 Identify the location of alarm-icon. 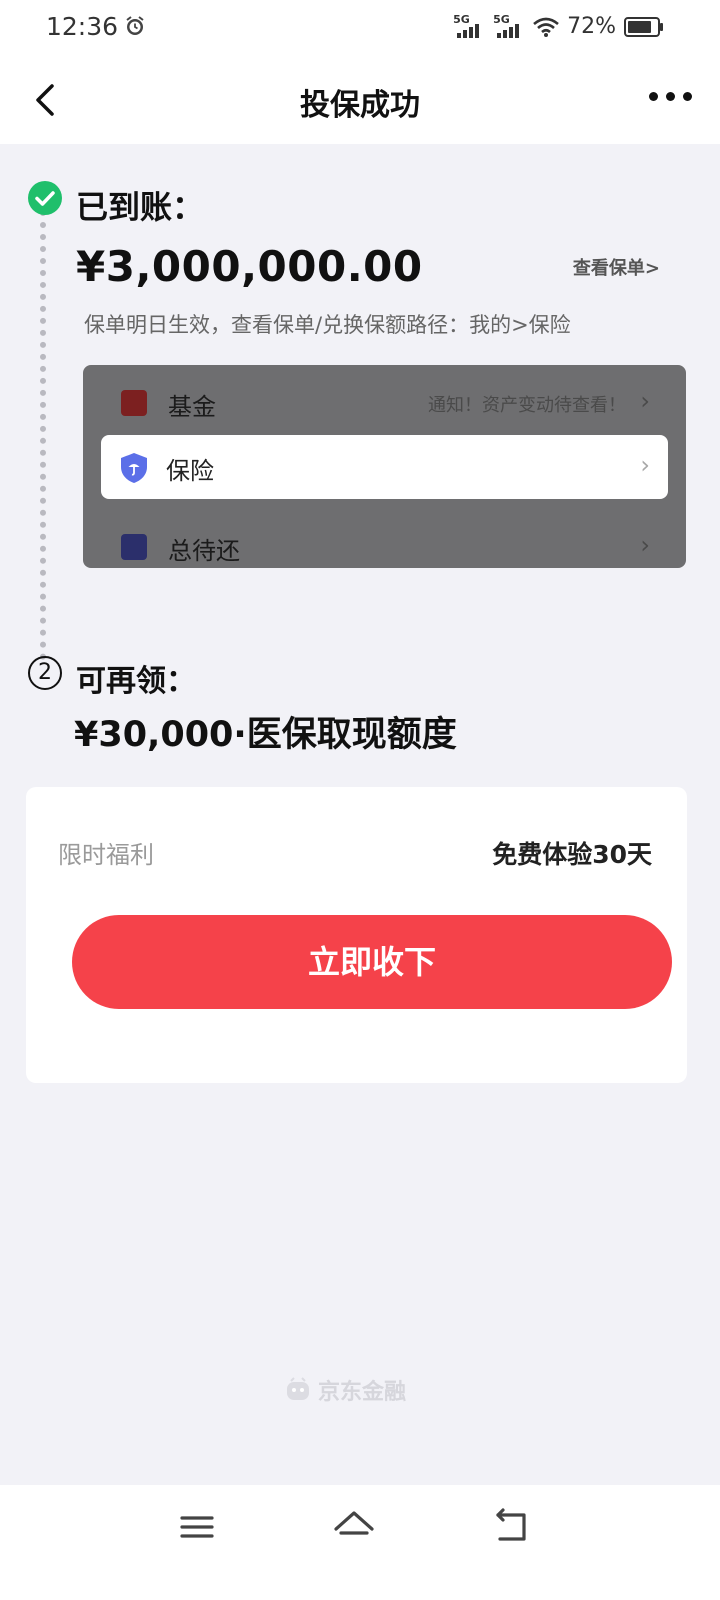
(135, 25).